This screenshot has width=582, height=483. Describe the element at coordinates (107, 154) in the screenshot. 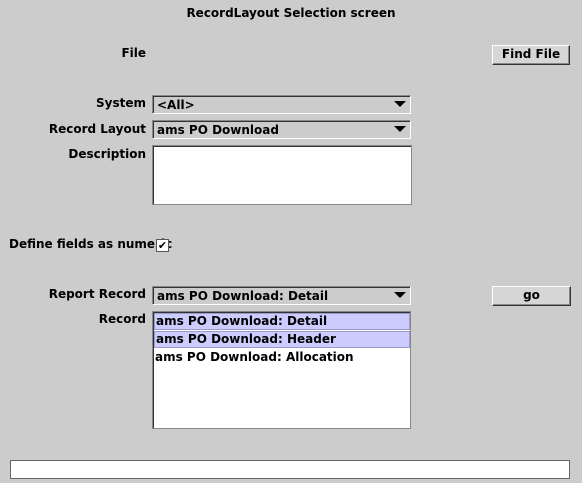

I see `description-label: Description` at that location.